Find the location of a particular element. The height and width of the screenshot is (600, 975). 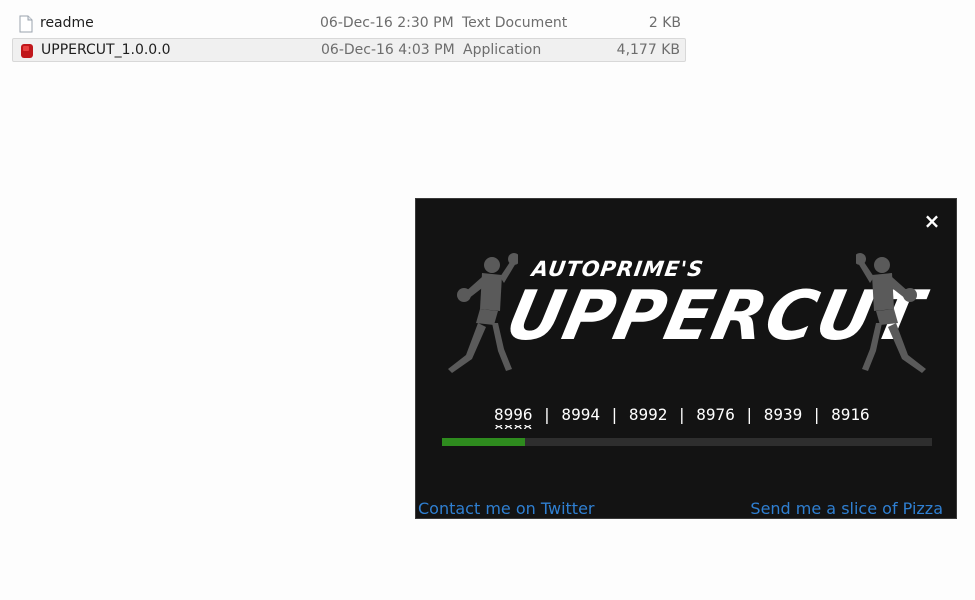

boxer-right-icon is located at coordinates (891, 313).